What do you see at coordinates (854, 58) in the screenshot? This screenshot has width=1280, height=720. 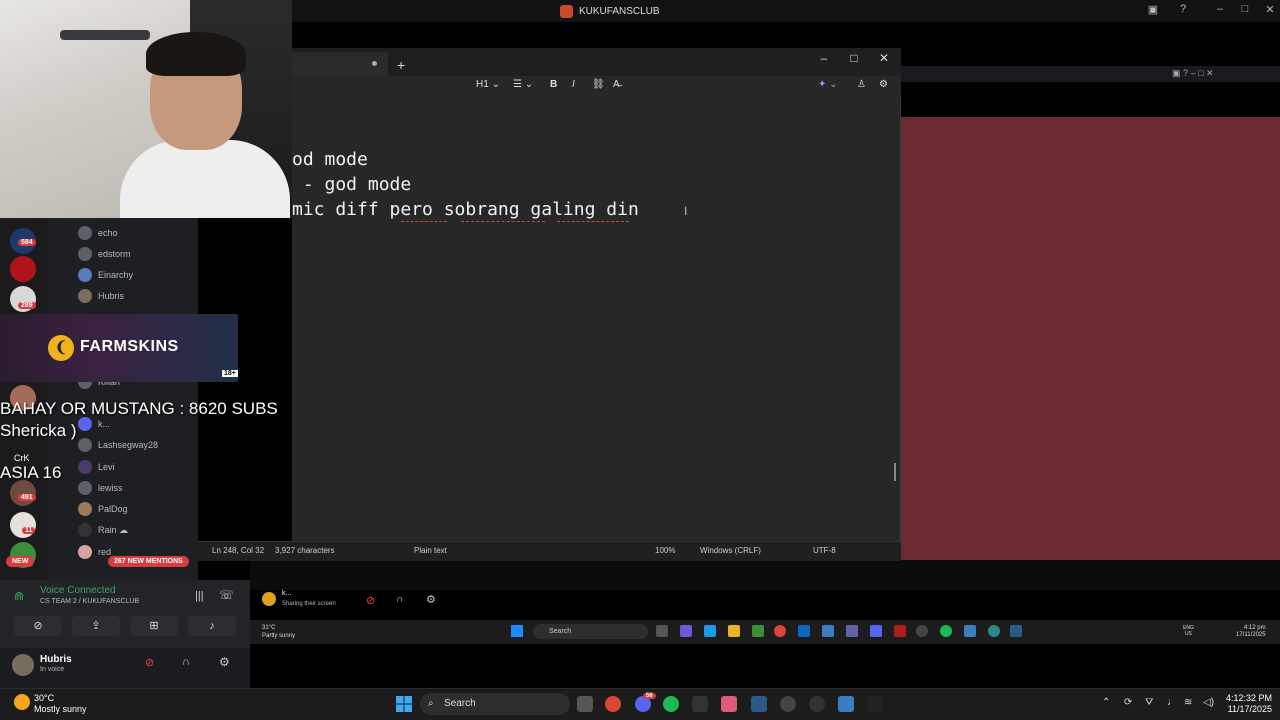 I see `notepad-maximize-button: □` at bounding box center [854, 58].